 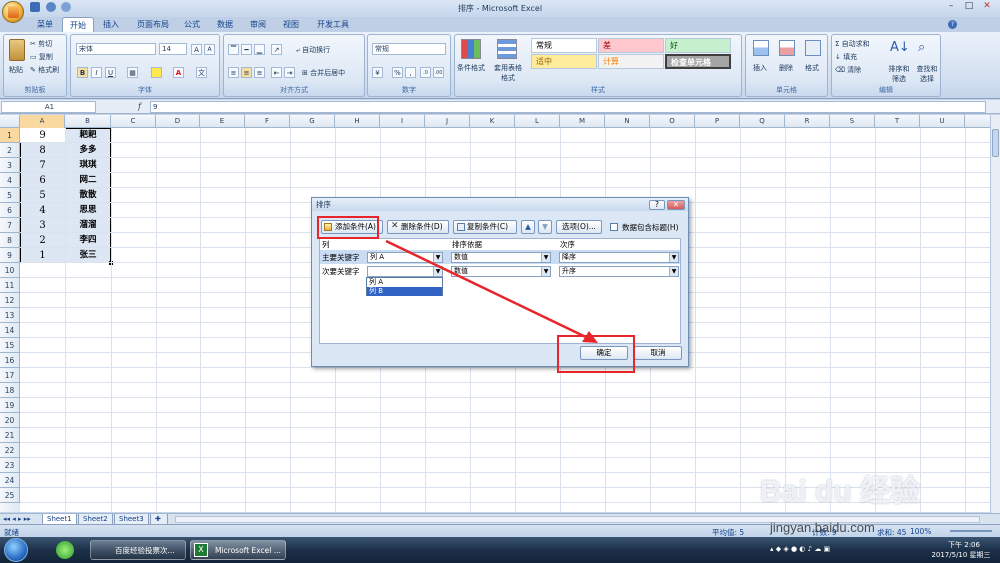 What do you see at coordinates (489, 290) in the screenshot?
I see `arrow-line` at bounding box center [489, 290].